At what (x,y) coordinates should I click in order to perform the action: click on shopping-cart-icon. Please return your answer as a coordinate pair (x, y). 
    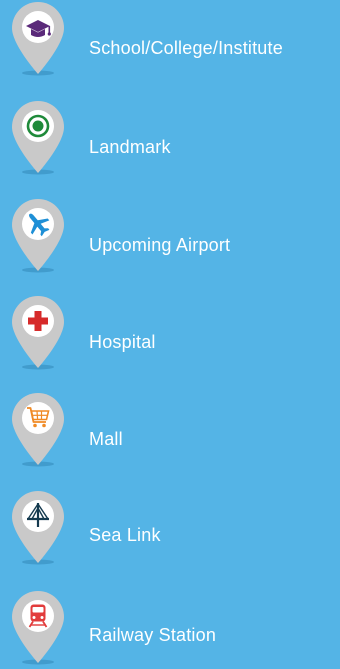
    Looking at the image, I should click on (38, 417).